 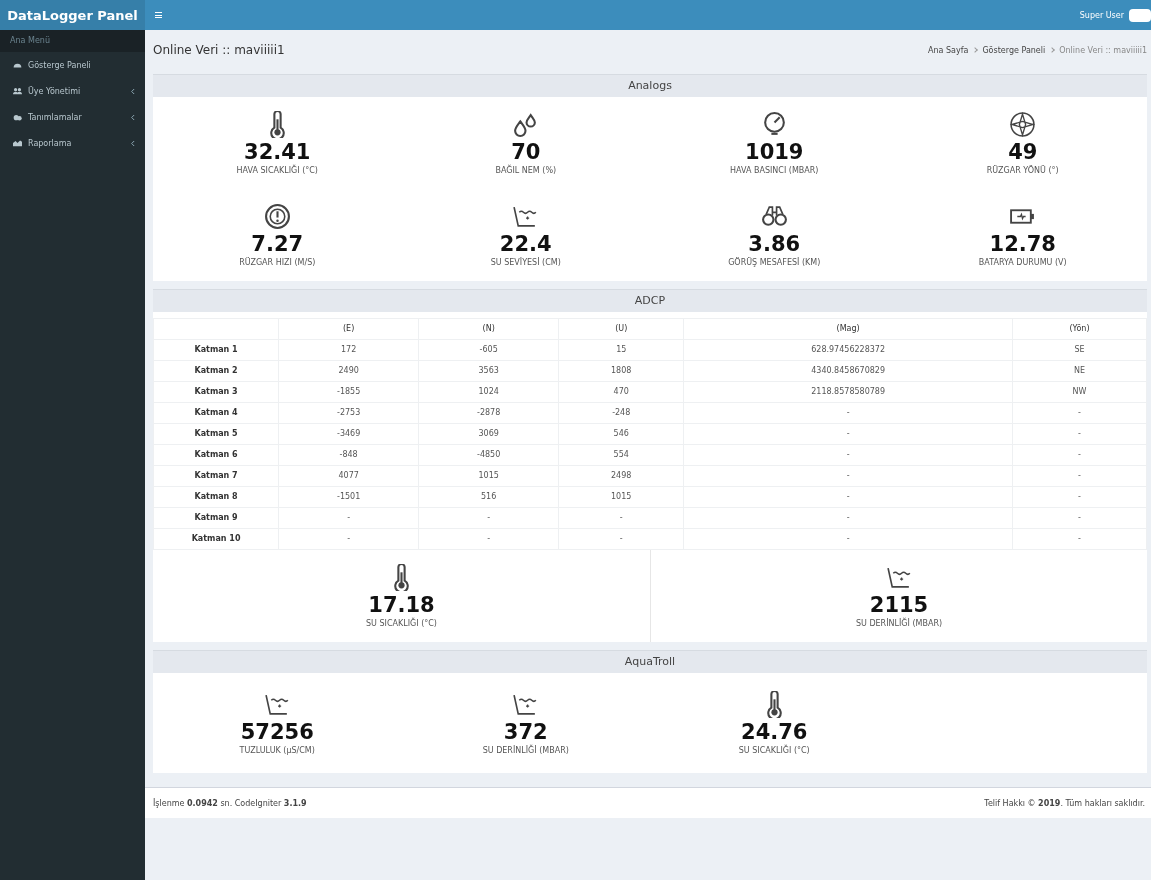 What do you see at coordinates (230, 803) in the screenshot?
I see `footer-text: İşlenme 0.0942 sn. CodeIgniter 3.1.9` at bounding box center [230, 803].